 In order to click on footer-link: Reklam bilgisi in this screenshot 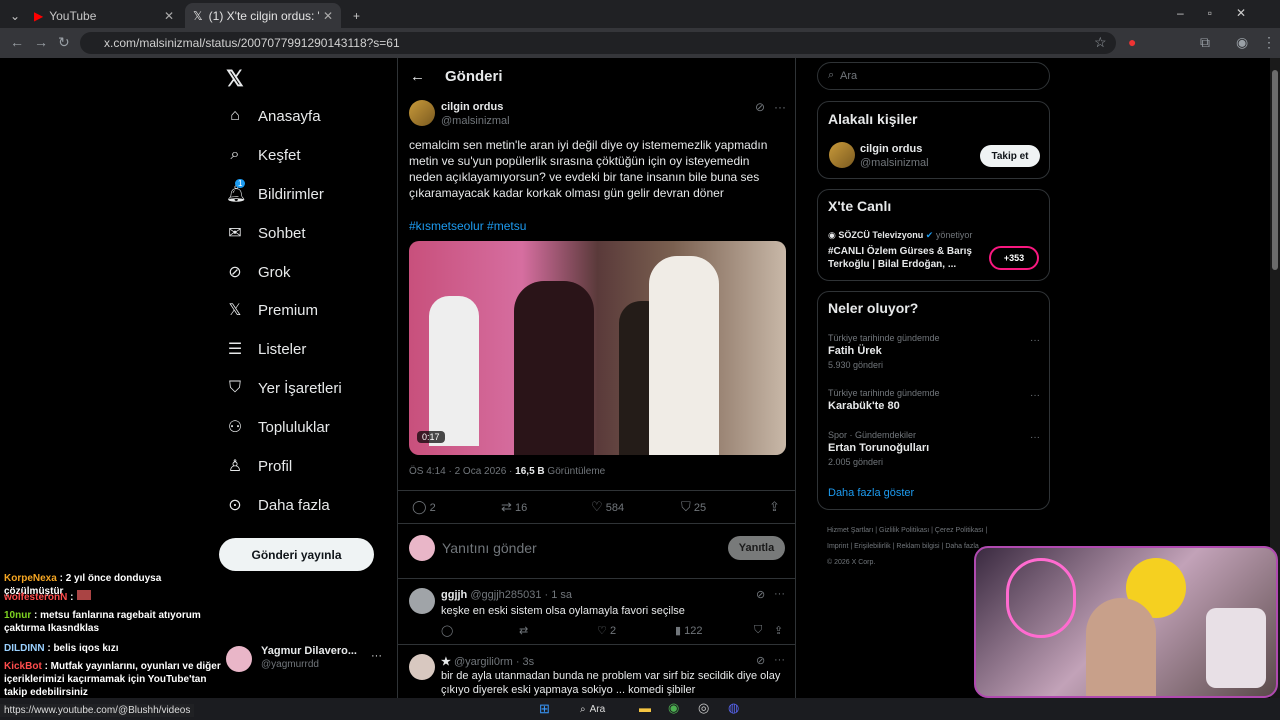, I will do `click(917, 546)`.